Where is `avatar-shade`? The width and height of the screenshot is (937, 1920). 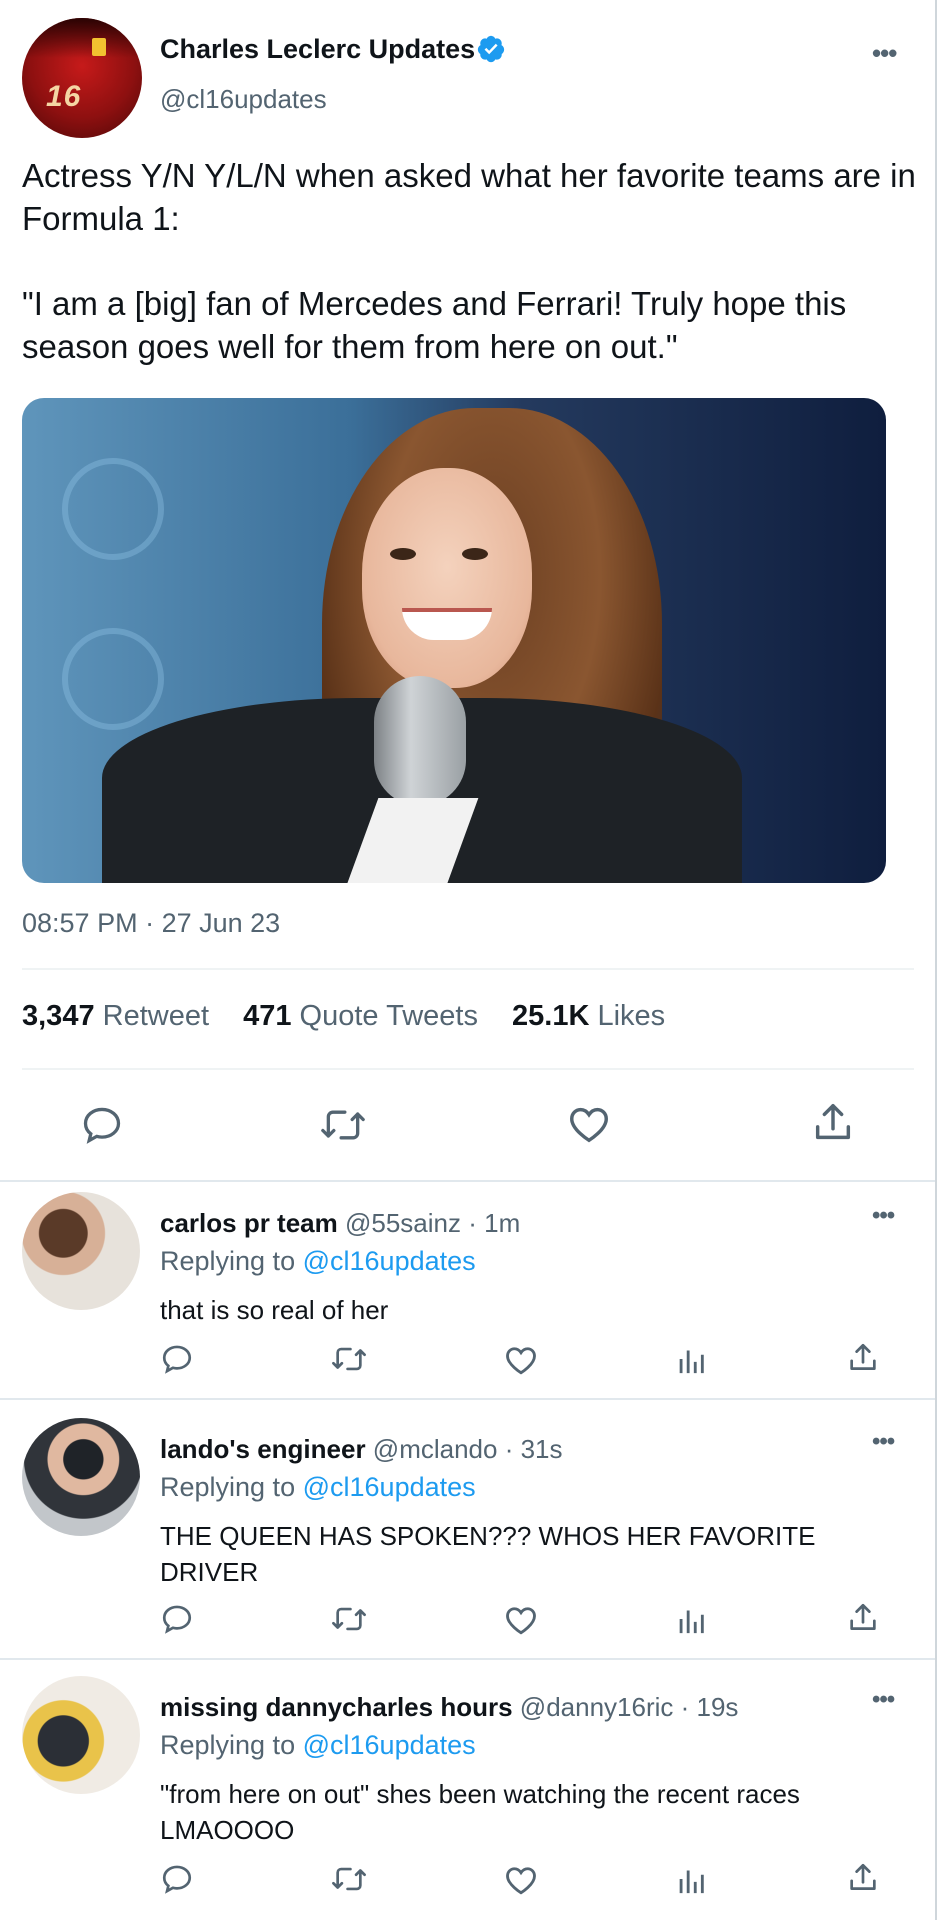 avatar-shade is located at coordinates (82, 38).